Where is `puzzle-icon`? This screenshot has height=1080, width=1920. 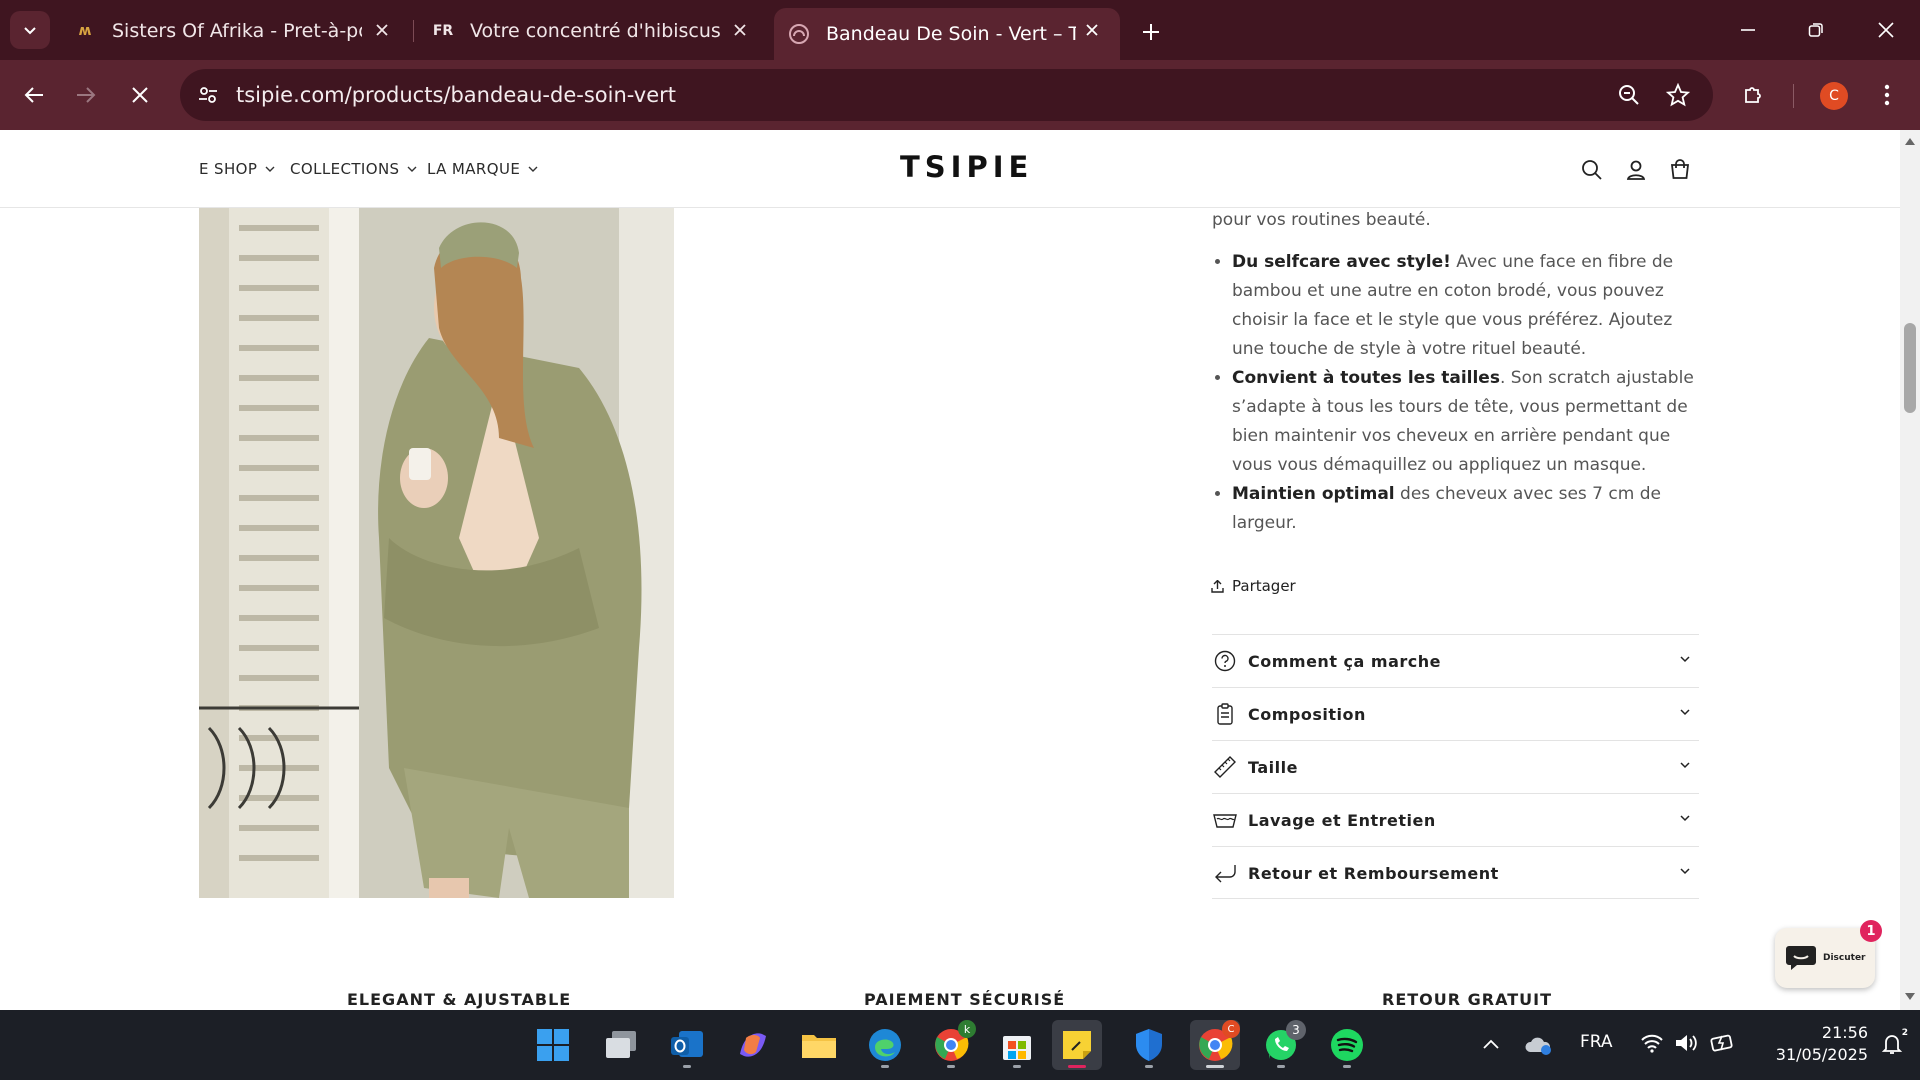 puzzle-icon is located at coordinates (1753, 95).